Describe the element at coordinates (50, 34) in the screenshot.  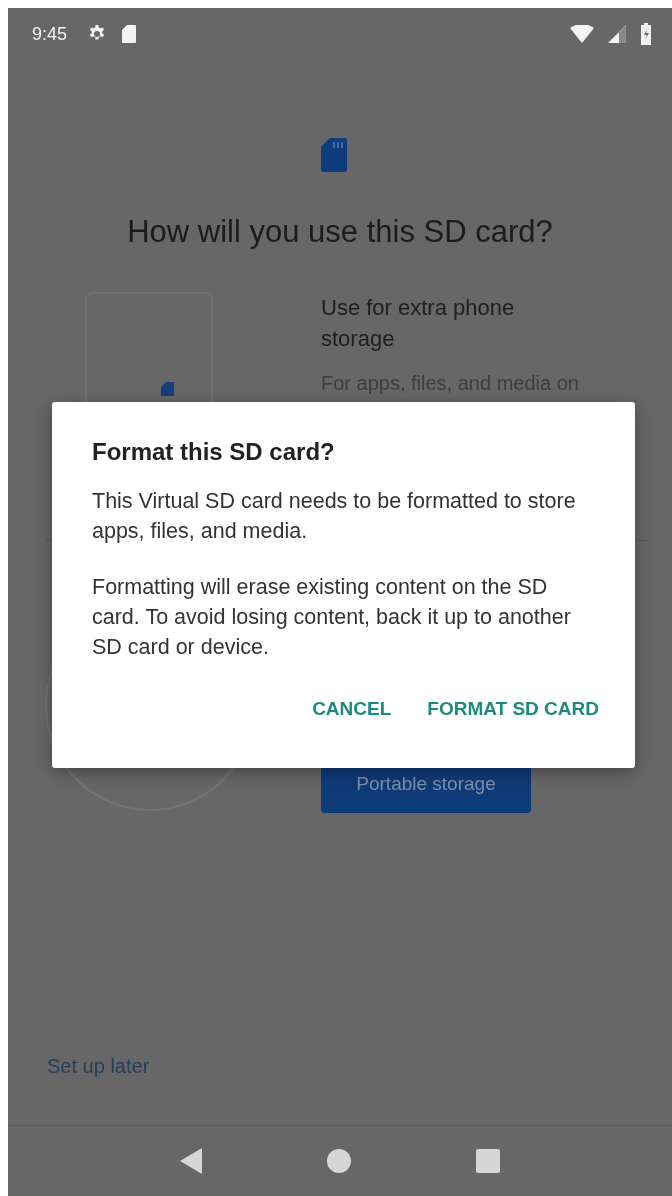
I see `status-time: 9:45` at that location.